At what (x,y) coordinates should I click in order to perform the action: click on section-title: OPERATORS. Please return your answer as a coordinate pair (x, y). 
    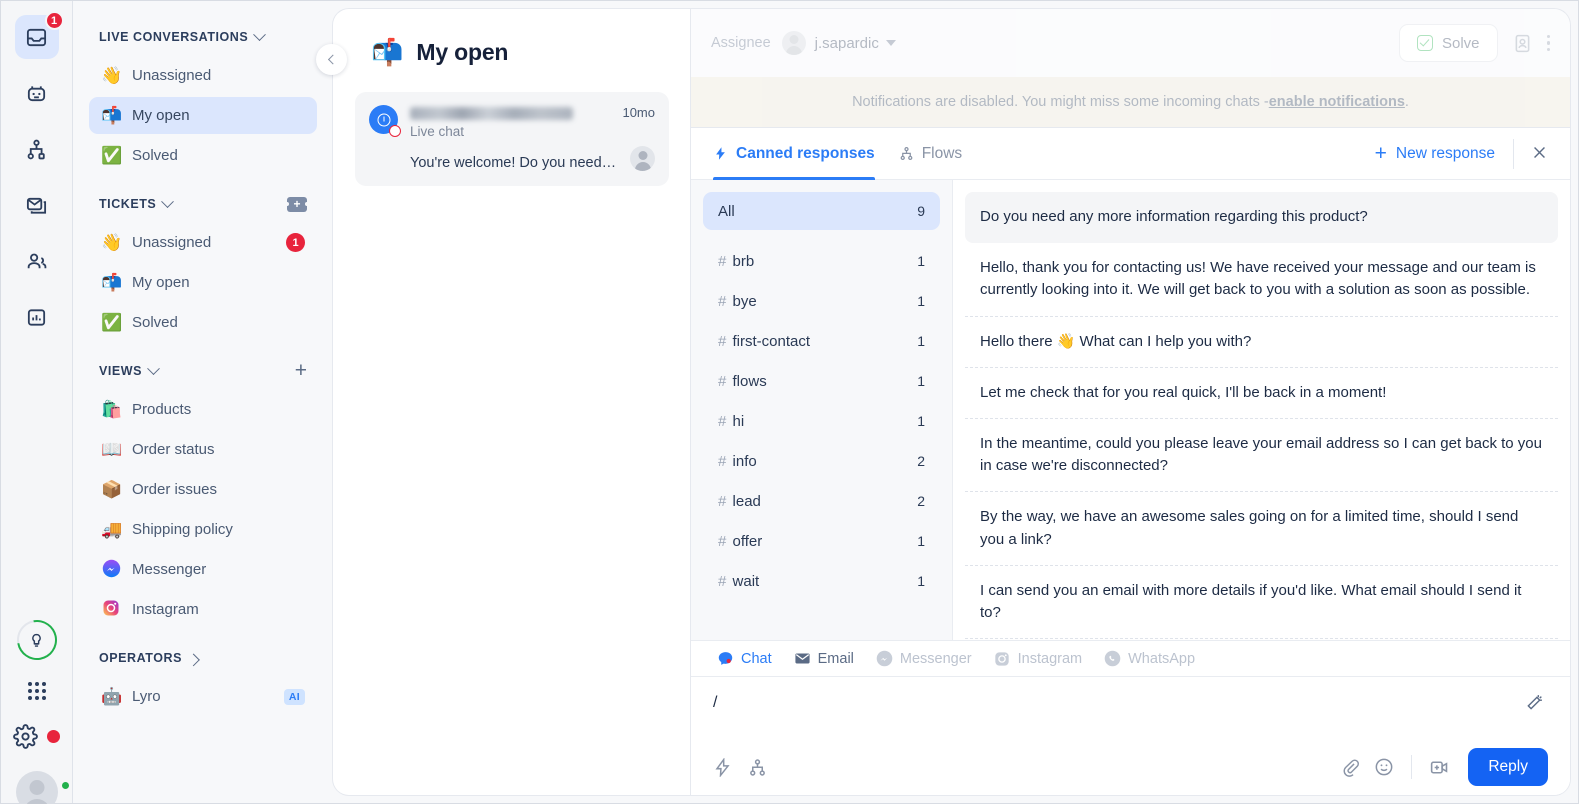
    Looking at the image, I should click on (140, 658).